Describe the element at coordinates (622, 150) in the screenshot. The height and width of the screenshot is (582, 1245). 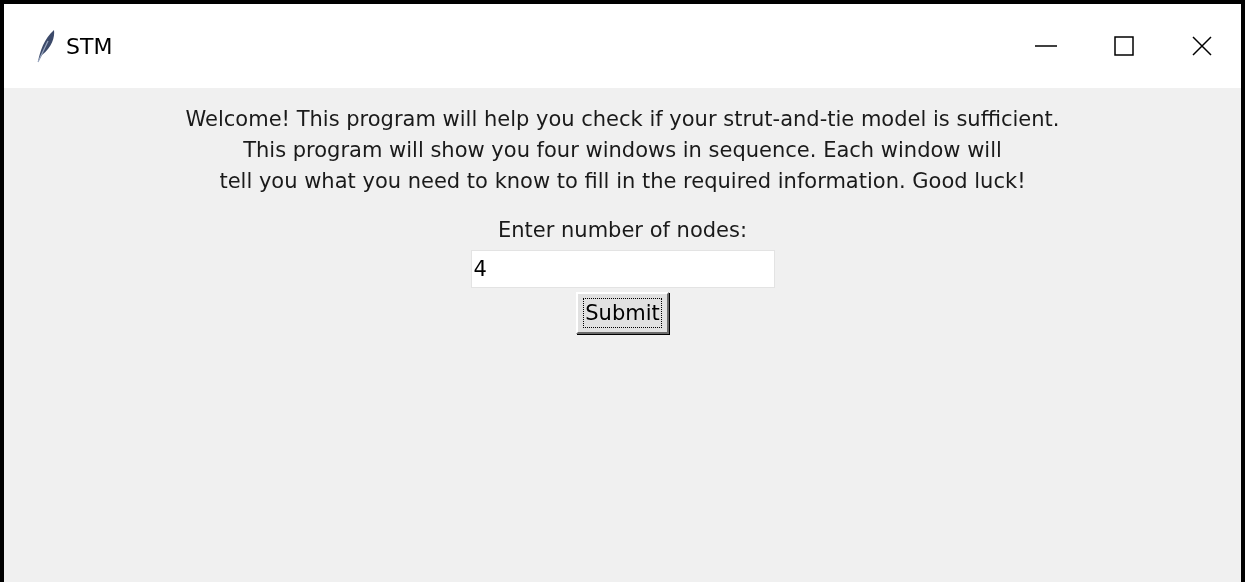
I see `intro-text: This program will show you four windows in sequence. Each window will` at that location.